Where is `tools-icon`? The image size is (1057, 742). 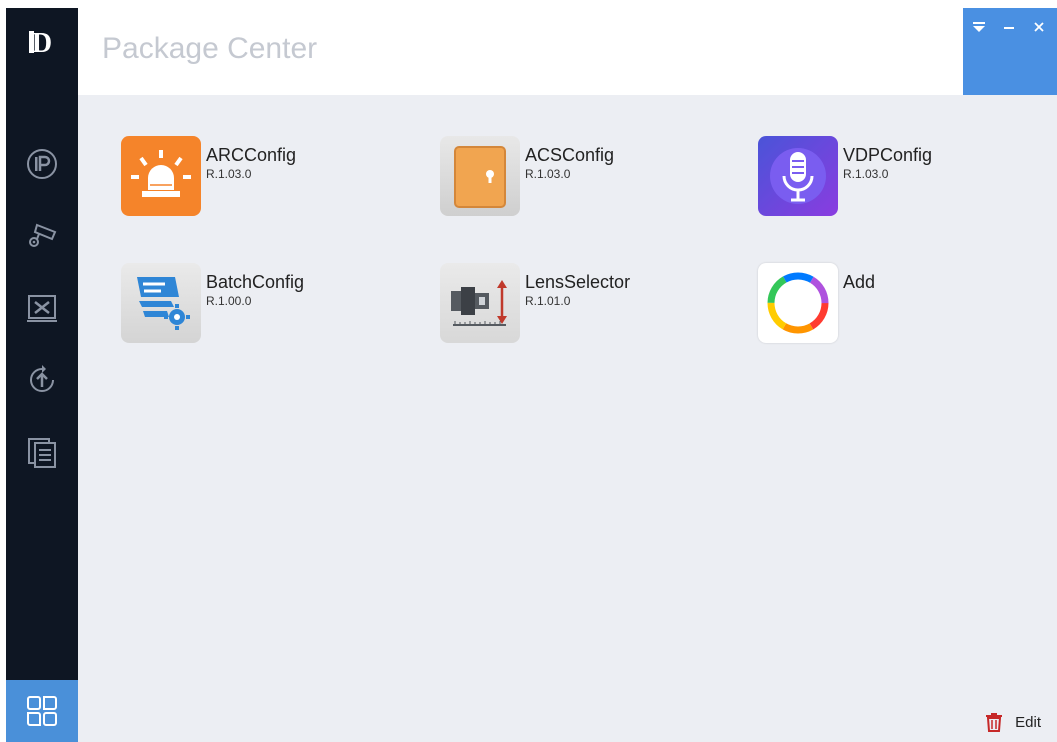 tools-icon is located at coordinates (42, 308).